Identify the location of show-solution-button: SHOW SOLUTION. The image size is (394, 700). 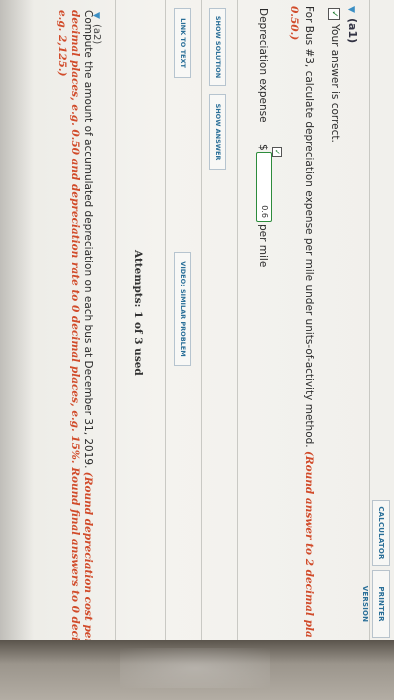
(217, 47).